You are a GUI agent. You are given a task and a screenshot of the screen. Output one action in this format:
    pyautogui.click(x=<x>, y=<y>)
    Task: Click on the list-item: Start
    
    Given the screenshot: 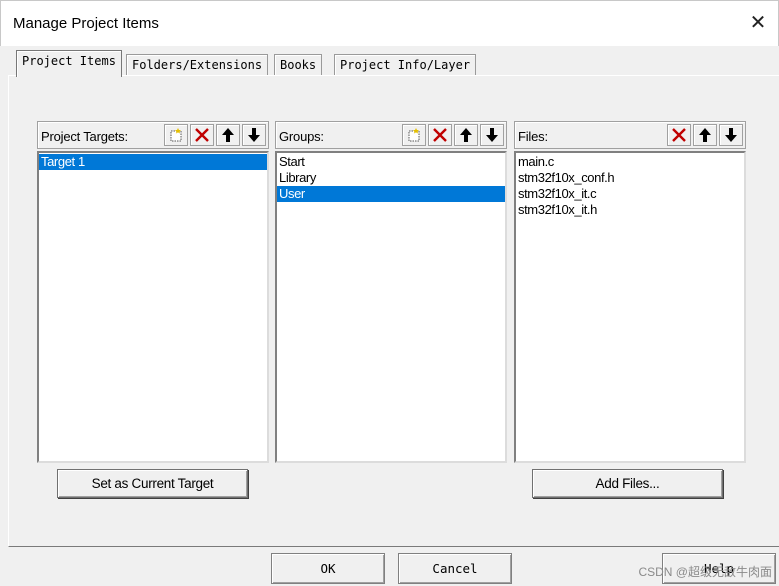 What is the action you would take?
    pyautogui.click(x=391, y=162)
    